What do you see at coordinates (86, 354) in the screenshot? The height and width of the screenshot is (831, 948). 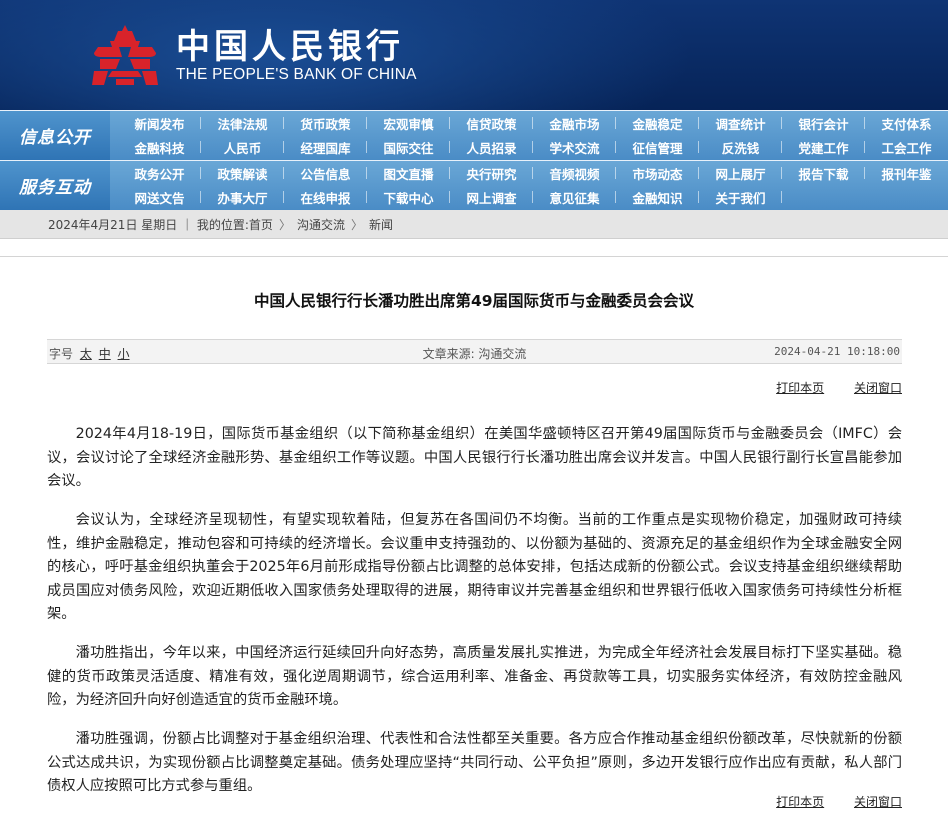 I see `font-size-large-link: 太` at bounding box center [86, 354].